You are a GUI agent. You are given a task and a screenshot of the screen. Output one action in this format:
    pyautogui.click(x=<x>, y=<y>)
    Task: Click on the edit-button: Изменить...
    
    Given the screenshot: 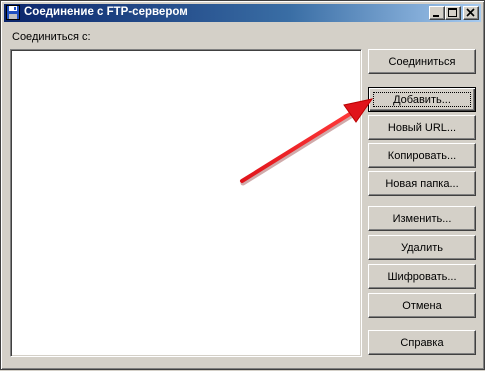 What is the action you would take?
    pyautogui.click(x=422, y=218)
    